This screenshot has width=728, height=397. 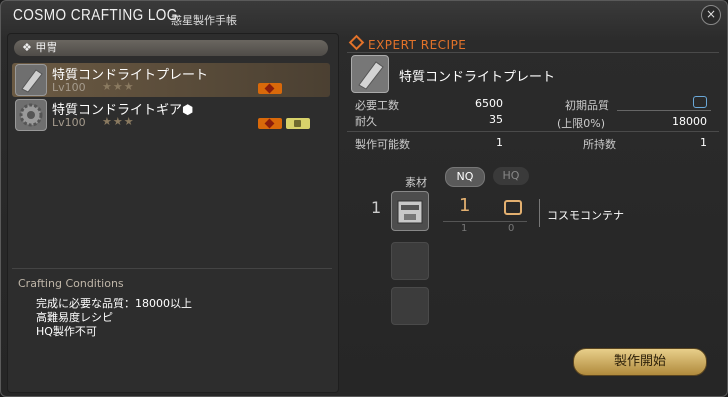 I want to click on craftable-label: 製作可能数, so click(x=382, y=144).